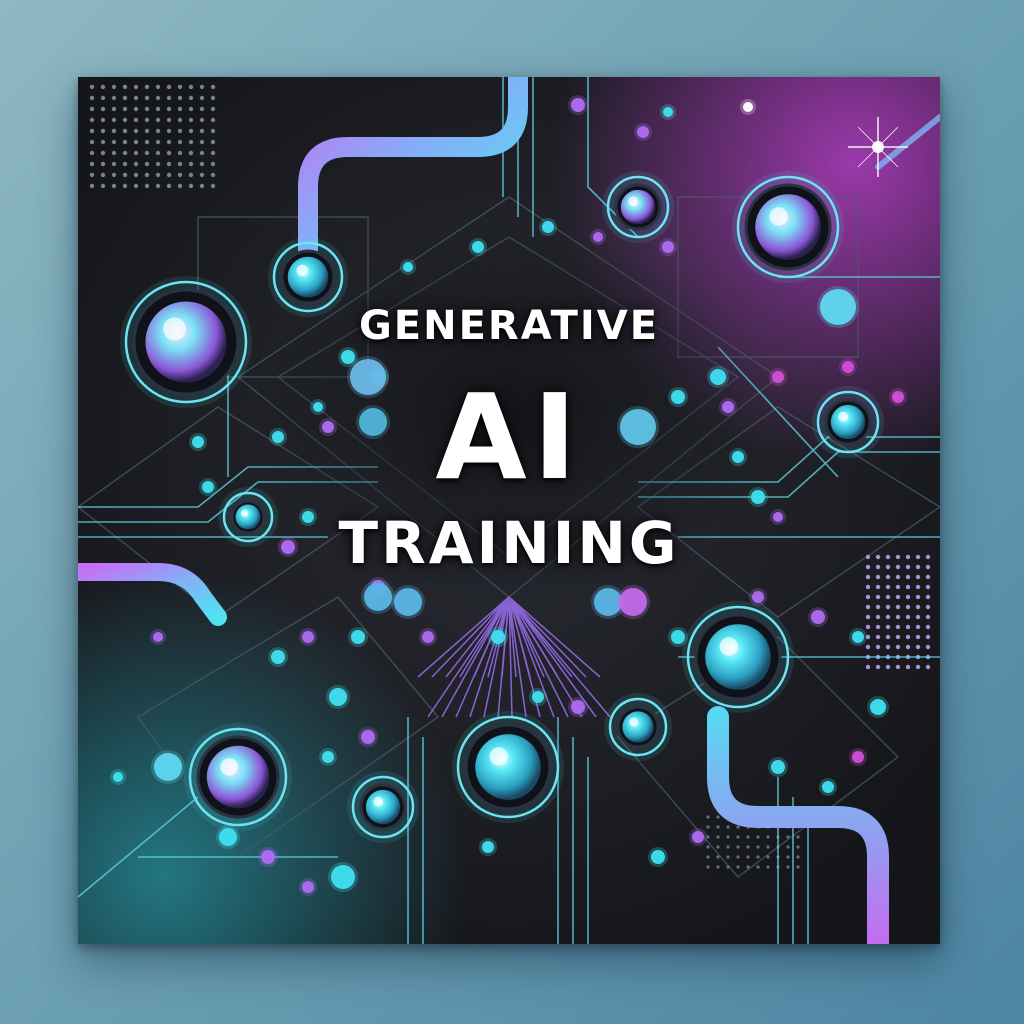  Describe the element at coordinates (509, 326) in the screenshot. I see `headline-line-1: GENERATIVE` at that location.